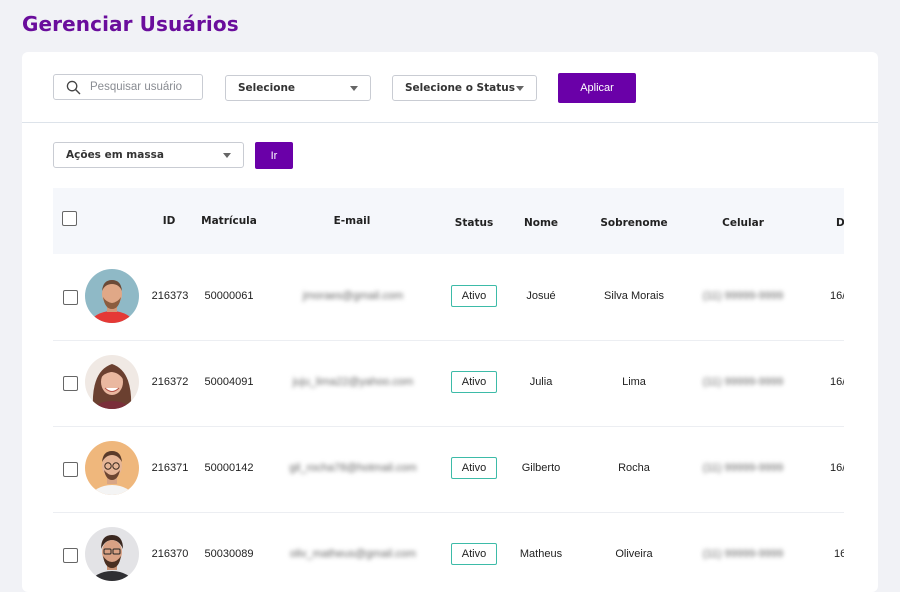 The height and width of the screenshot is (592, 900). Describe the element at coordinates (634, 468) in the screenshot. I see `cell-sobrenome: Rocha` at that location.